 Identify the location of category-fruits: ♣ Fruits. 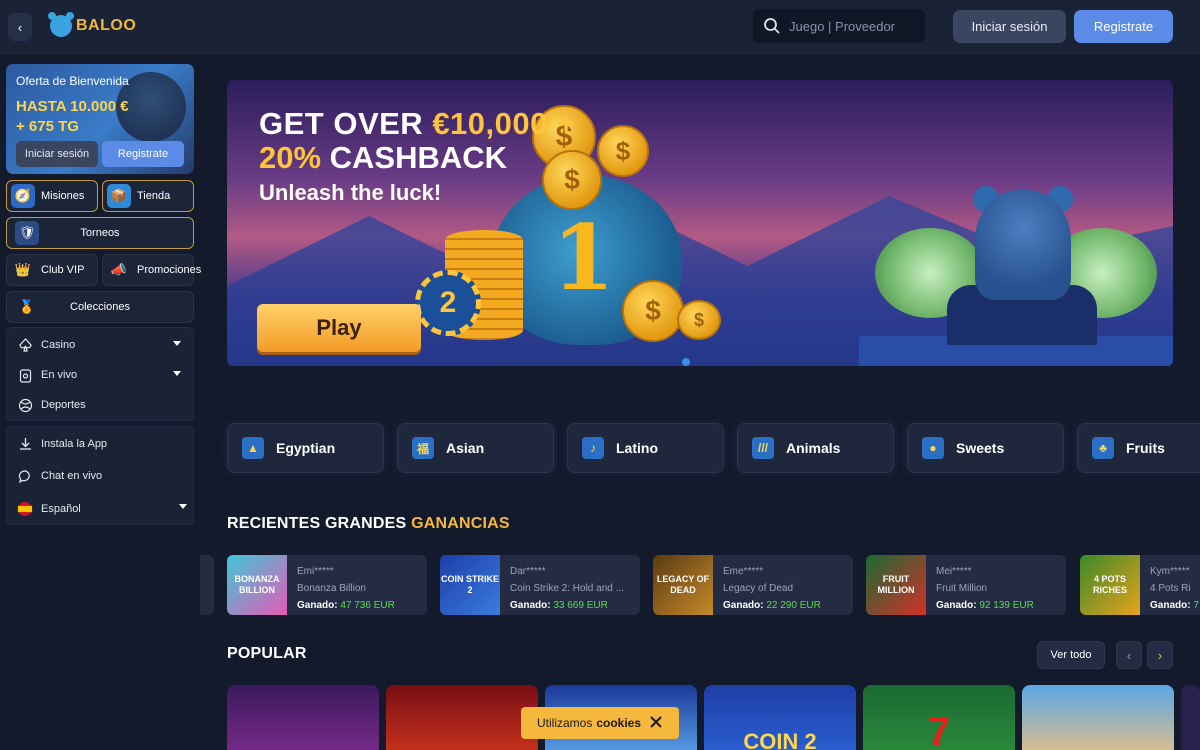
(1138, 448).